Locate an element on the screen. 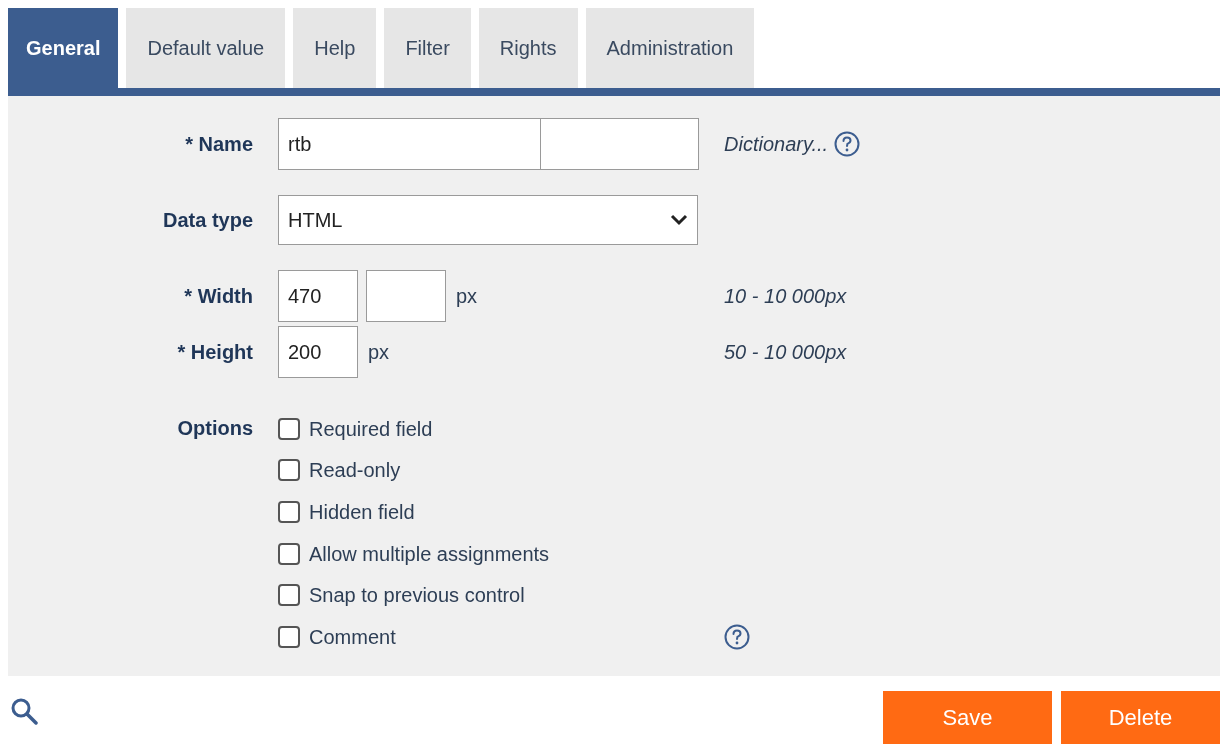  field-label: Options is located at coordinates (214, 428).